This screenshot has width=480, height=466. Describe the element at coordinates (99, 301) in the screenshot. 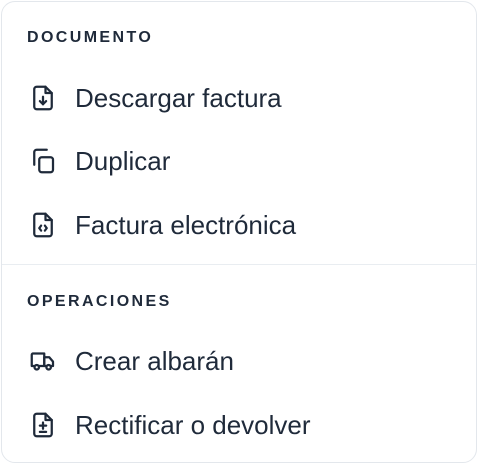

I see `section-title-operaciones: OPERACIONES` at that location.